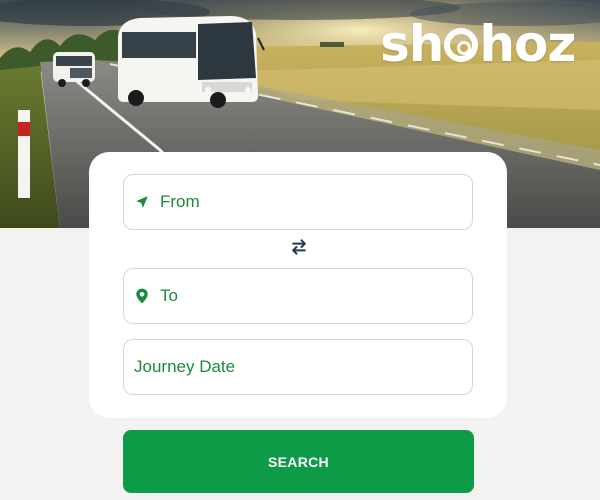 Image resolution: width=600 pixels, height=500 pixels. What do you see at coordinates (191, 62) in the screenshot?
I see `large-bus-graphic` at bounding box center [191, 62].